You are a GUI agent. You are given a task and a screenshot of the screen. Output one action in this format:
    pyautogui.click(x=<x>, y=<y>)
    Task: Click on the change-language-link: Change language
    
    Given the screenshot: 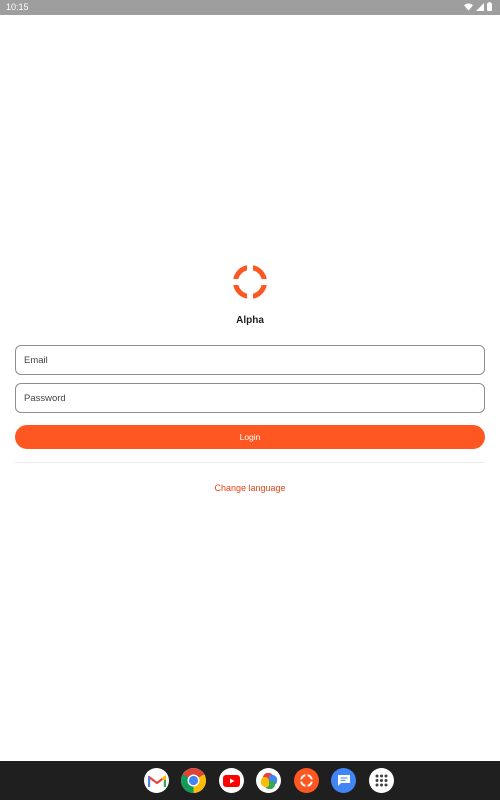 What is the action you would take?
    pyautogui.click(x=250, y=488)
    